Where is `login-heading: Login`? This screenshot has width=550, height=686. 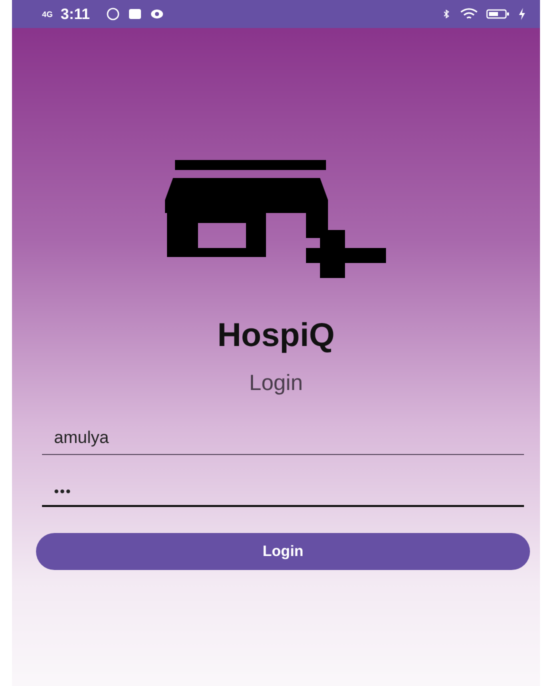
login-heading: Login is located at coordinates (276, 383).